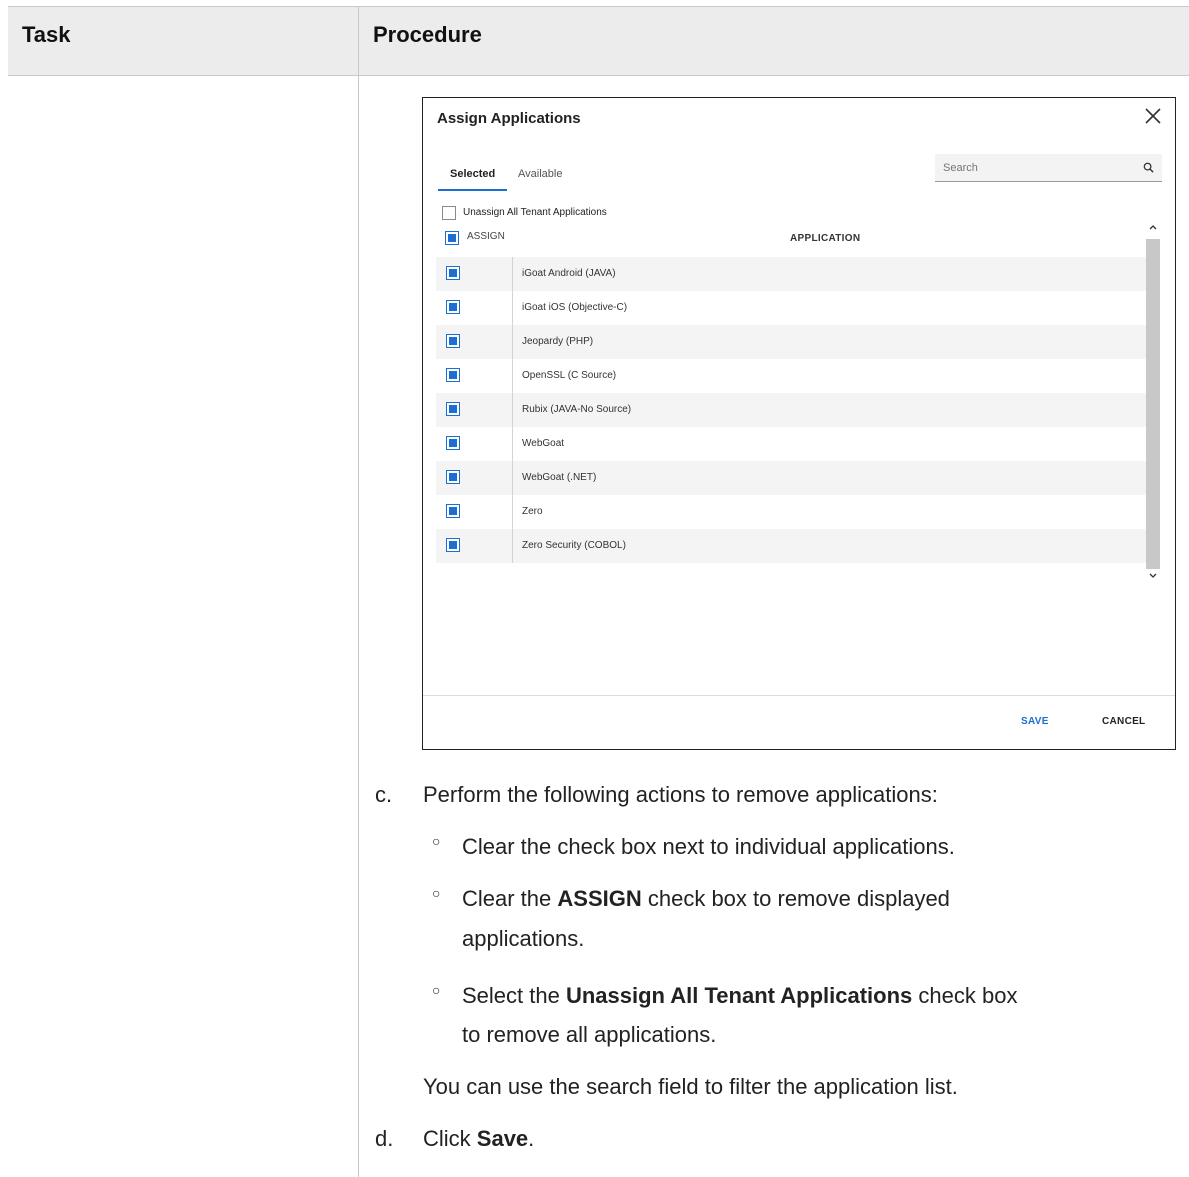  What do you see at coordinates (559, 477) in the screenshot?
I see `application-name: WebGoat (.NET)` at bounding box center [559, 477].